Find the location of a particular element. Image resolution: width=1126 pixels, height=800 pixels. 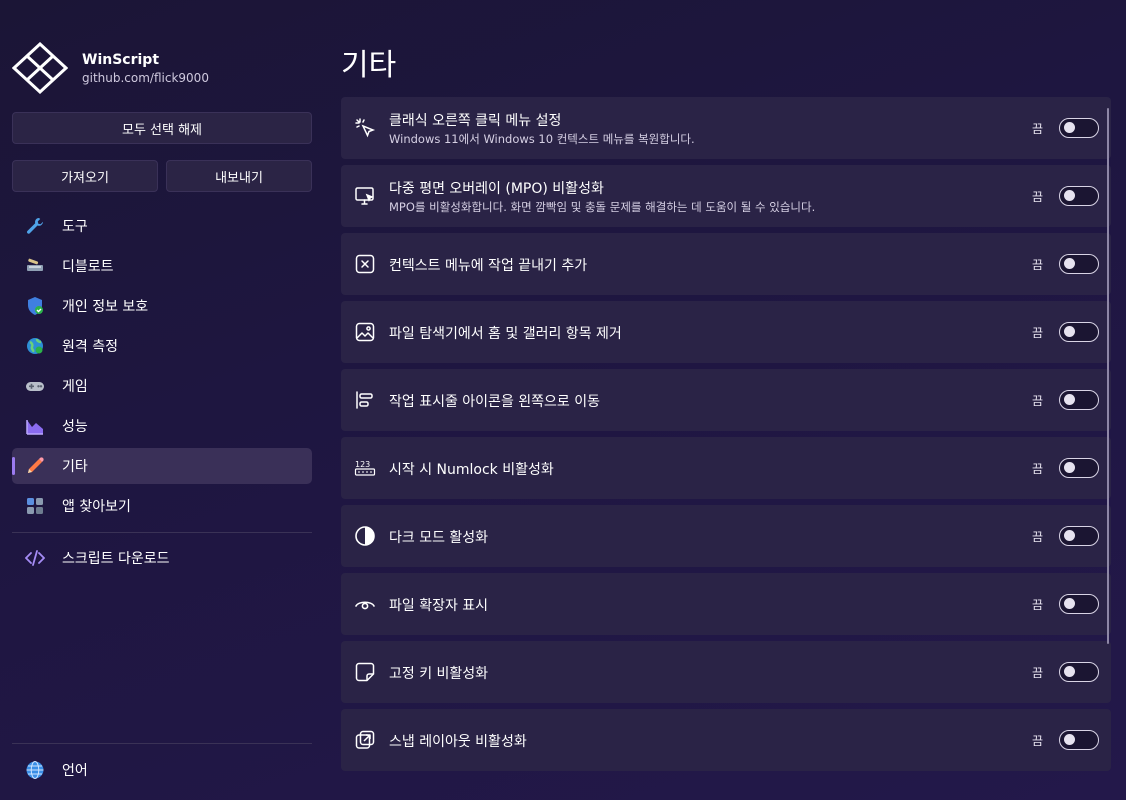

nav-label: 개인 정보 보호 is located at coordinates (105, 307).